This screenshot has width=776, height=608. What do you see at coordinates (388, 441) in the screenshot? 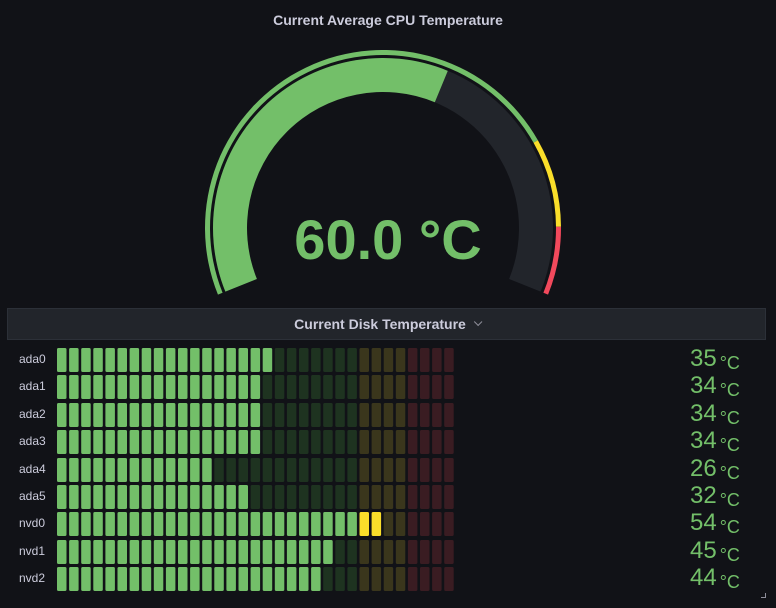
I see `disk-row-ada3: ada3 34 °C` at bounding box center [388, 441].